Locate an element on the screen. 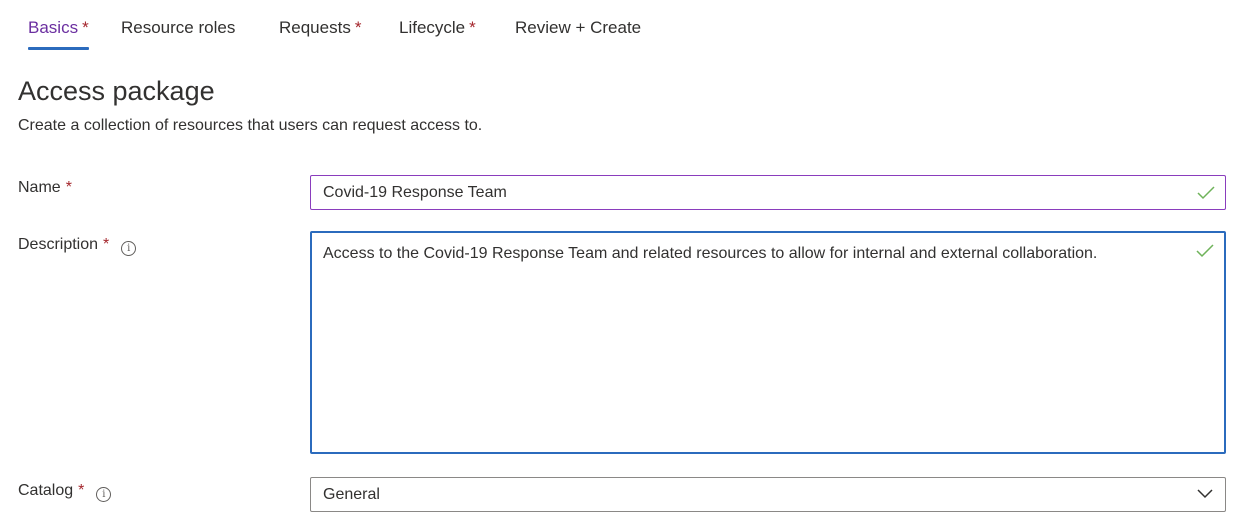  tab-basics-required-marker: * is located at coordinates (85, 27).